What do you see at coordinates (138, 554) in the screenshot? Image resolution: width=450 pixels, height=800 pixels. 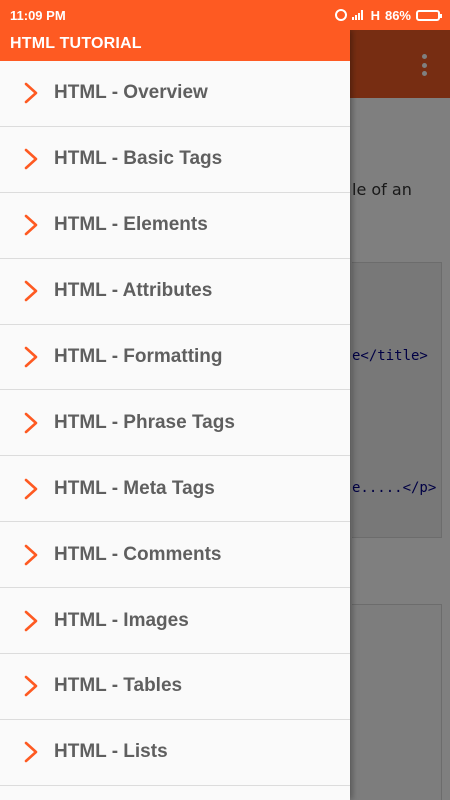 I see `nav-item-label: HTML - Comments` at bounding box center [138, 554].